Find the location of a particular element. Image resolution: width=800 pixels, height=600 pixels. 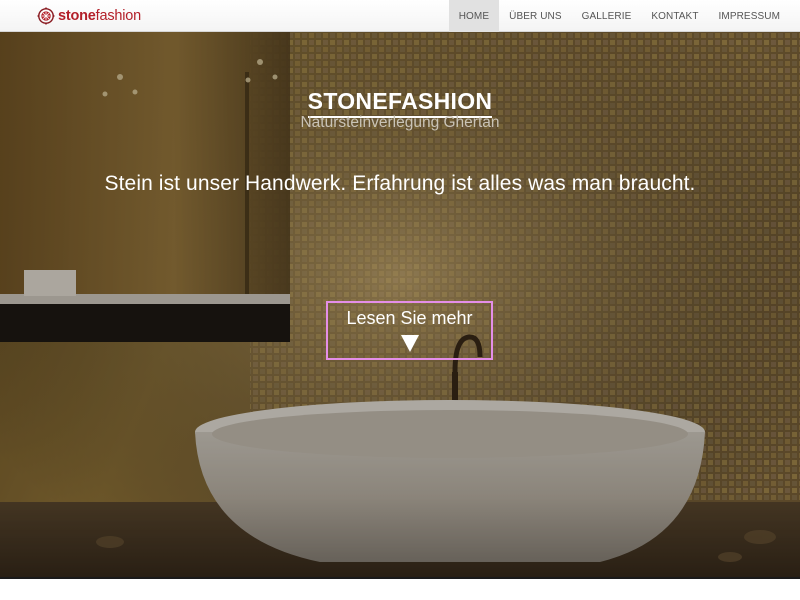

brand-wordmark: stonefashion is located at coordinates (99, 16).